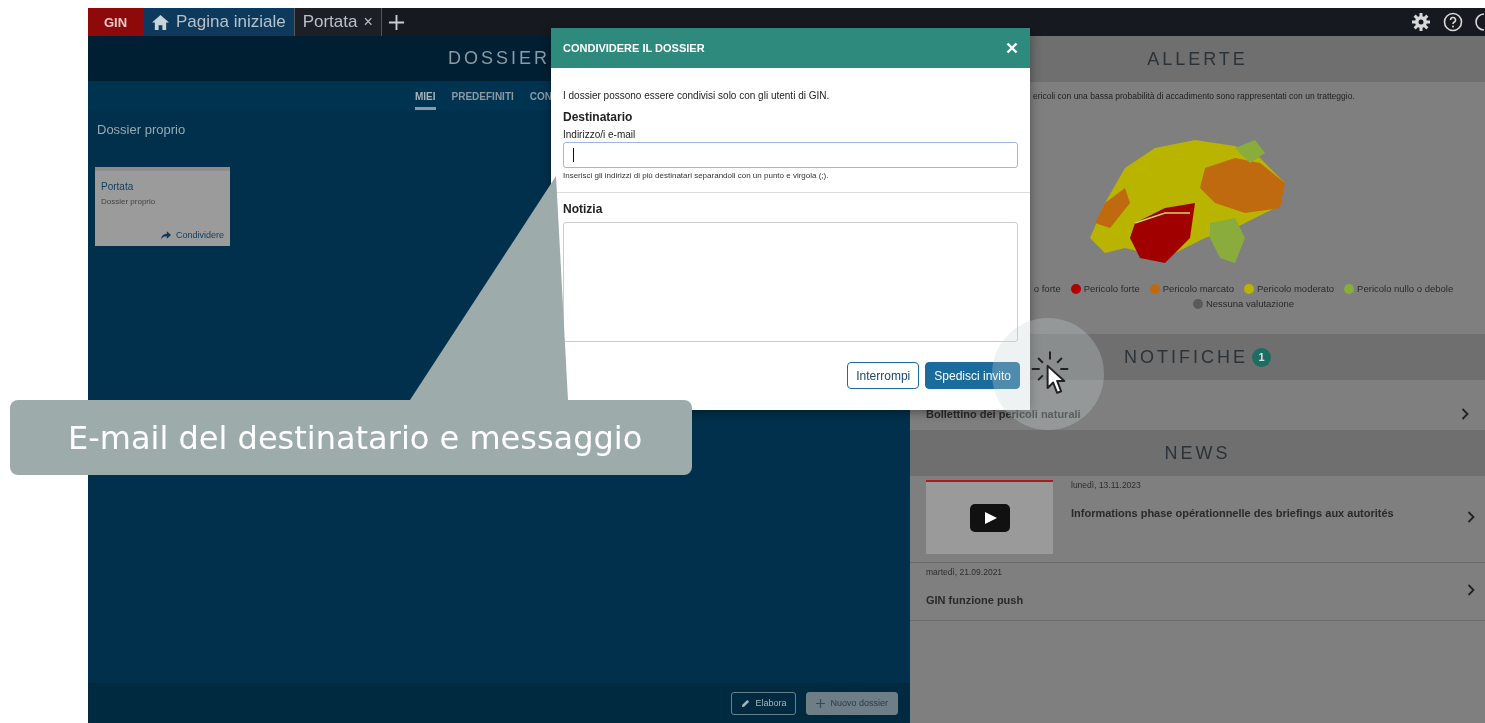 The width and height of the screenshot is (1485, 723). What do you see at coordinates (573, 155) in the screenshot?
I see `text-cursor` at bounding box center [573, 155].